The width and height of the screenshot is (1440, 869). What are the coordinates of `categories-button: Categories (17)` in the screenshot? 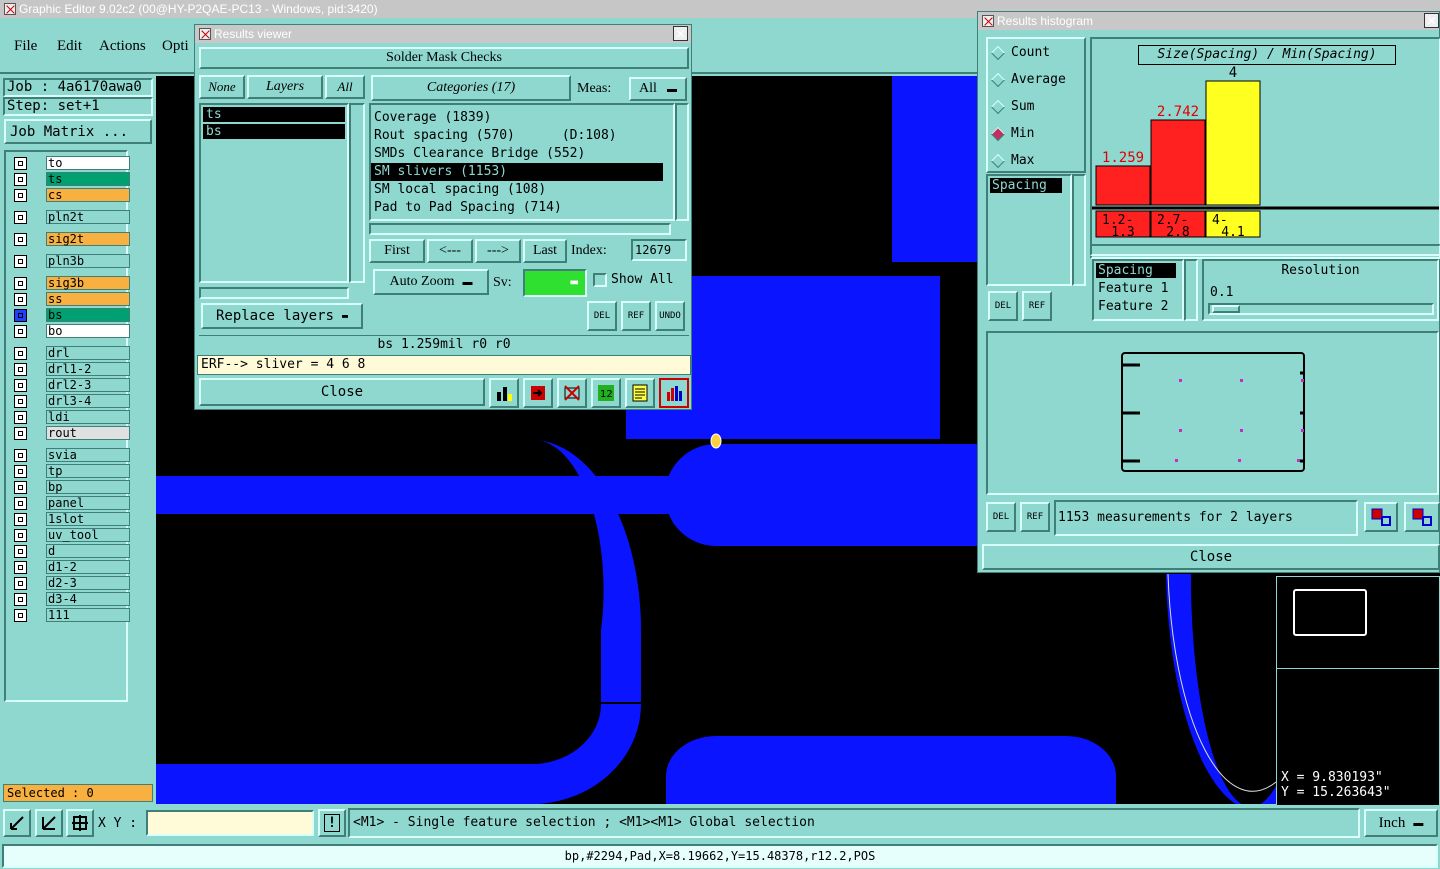 It's located at (471, 88).